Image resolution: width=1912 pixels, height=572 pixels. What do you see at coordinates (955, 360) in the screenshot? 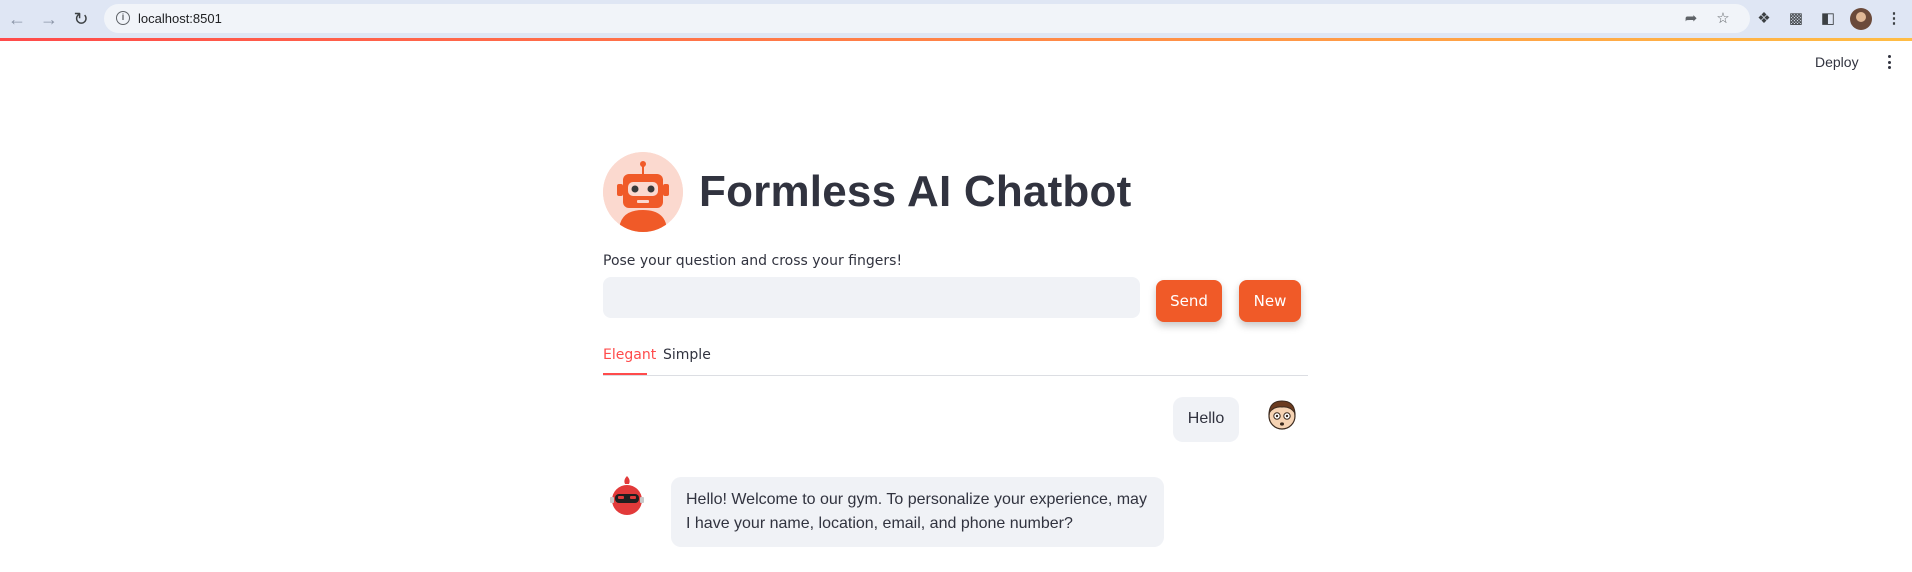
I see `tab-bar: Elegant Simple` at bounding box center [955, 360].